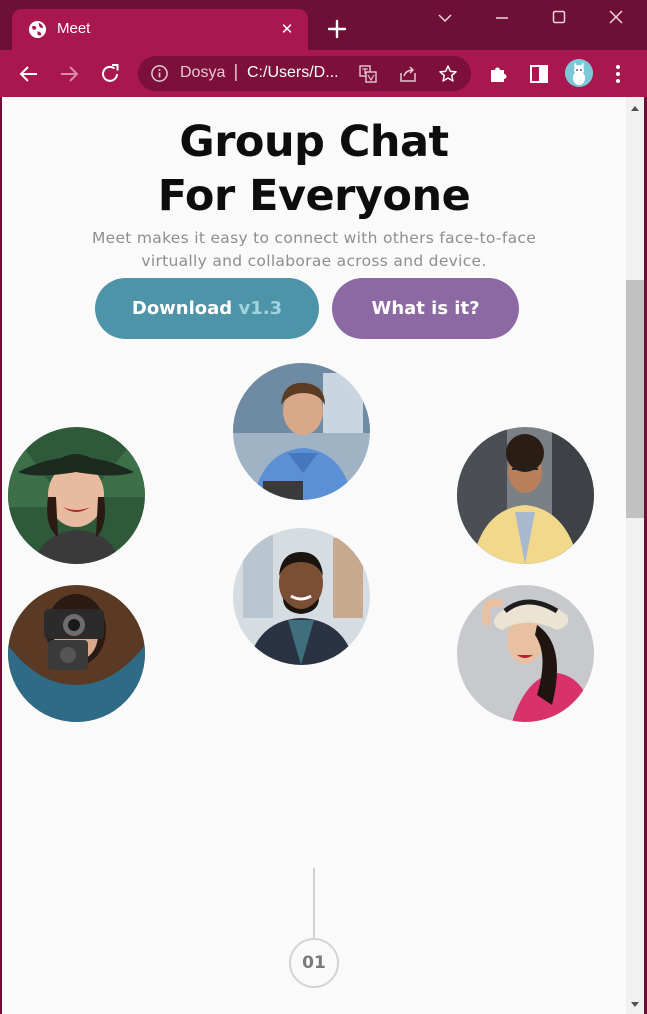 The height and width of the screenshot is (1014, 647). I want to click on globe-icon, so click(37, 29).